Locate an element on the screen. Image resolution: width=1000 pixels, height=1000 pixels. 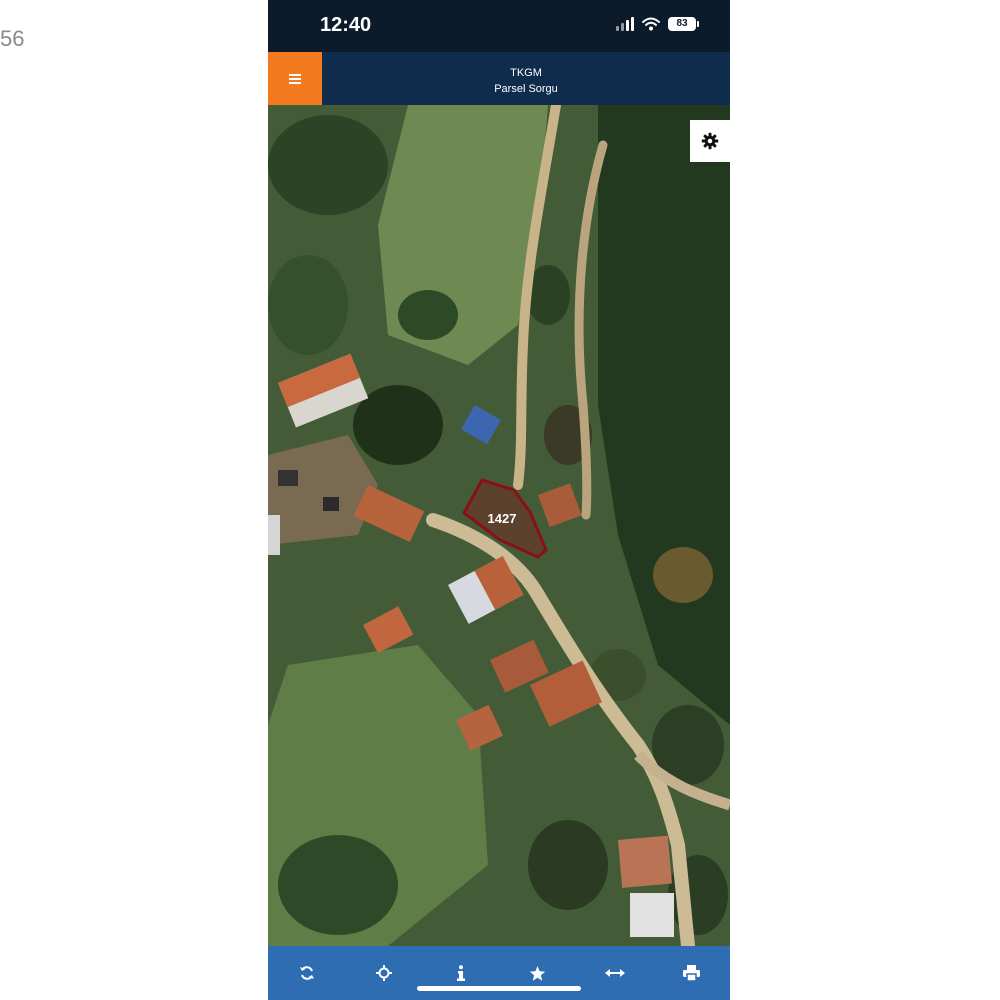
measure-button is located at coordinates (615, 973).